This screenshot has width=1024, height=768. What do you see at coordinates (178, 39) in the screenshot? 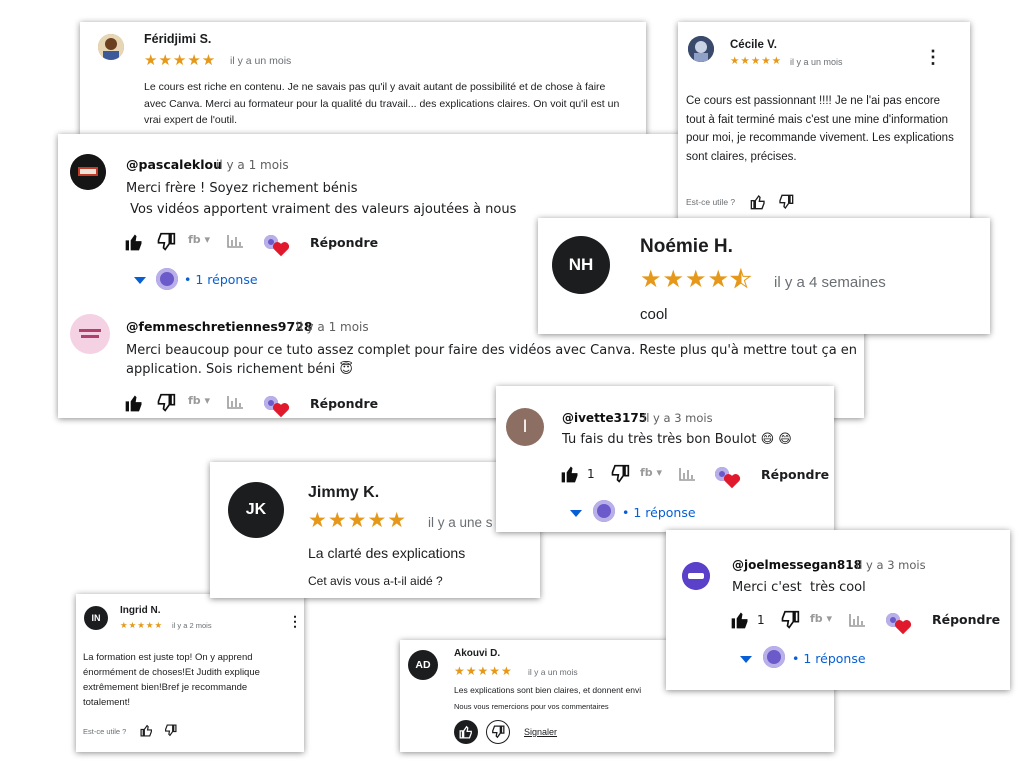
I see `reviewer-name: Féridjimi S.` at bounding box center [178, 39].